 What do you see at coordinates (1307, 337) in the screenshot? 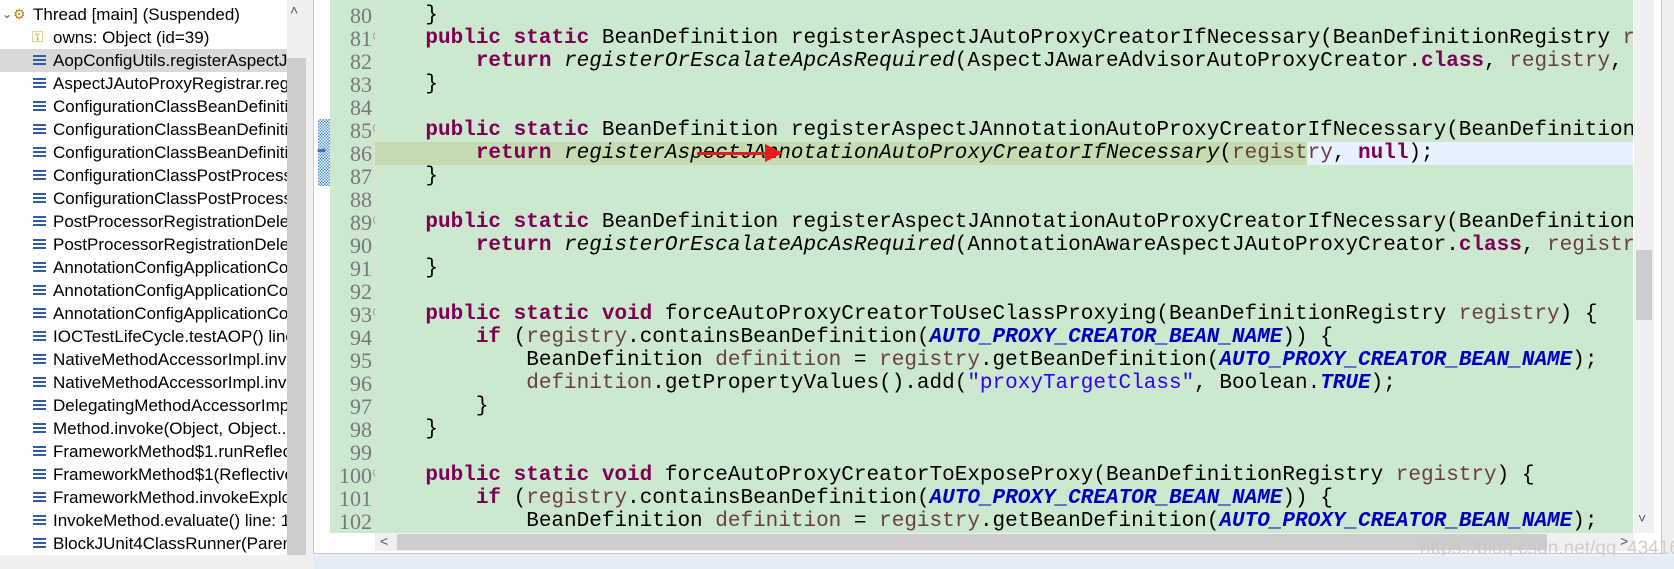
I see `code-token: )) {` at bounding box center [1307, 337].